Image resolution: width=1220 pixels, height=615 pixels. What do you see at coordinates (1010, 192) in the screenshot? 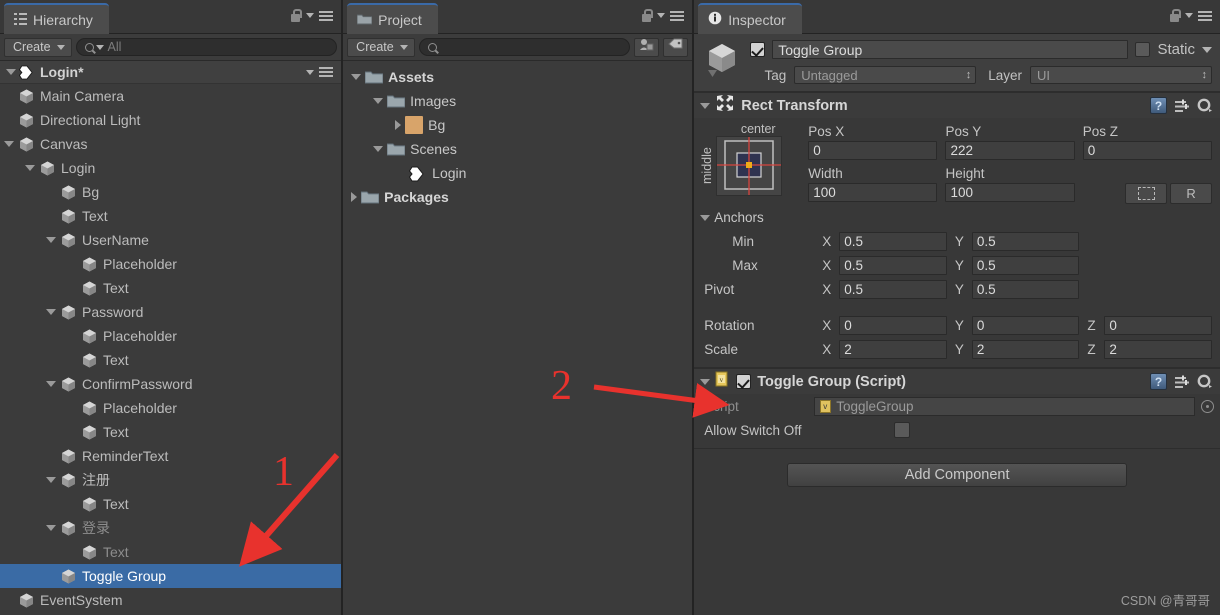
I see `height-input: 100` at bounding box center [1010, 192].